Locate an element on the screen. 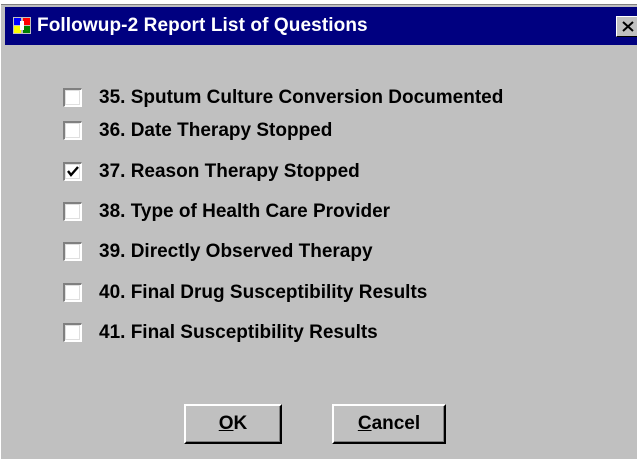  question-label-36: 36. Date Therapy Stopped is located at coordinates (215, 131).